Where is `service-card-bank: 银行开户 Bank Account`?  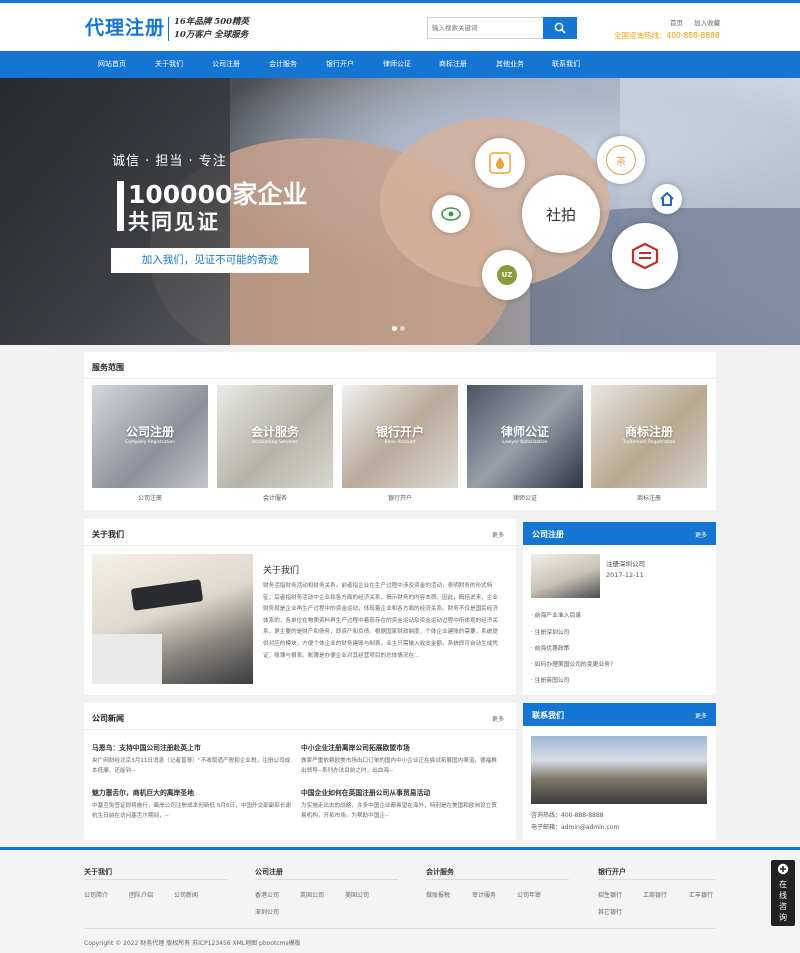
service-card-bank: 银行开户 Bank Account is located at coordinates (400, 436).